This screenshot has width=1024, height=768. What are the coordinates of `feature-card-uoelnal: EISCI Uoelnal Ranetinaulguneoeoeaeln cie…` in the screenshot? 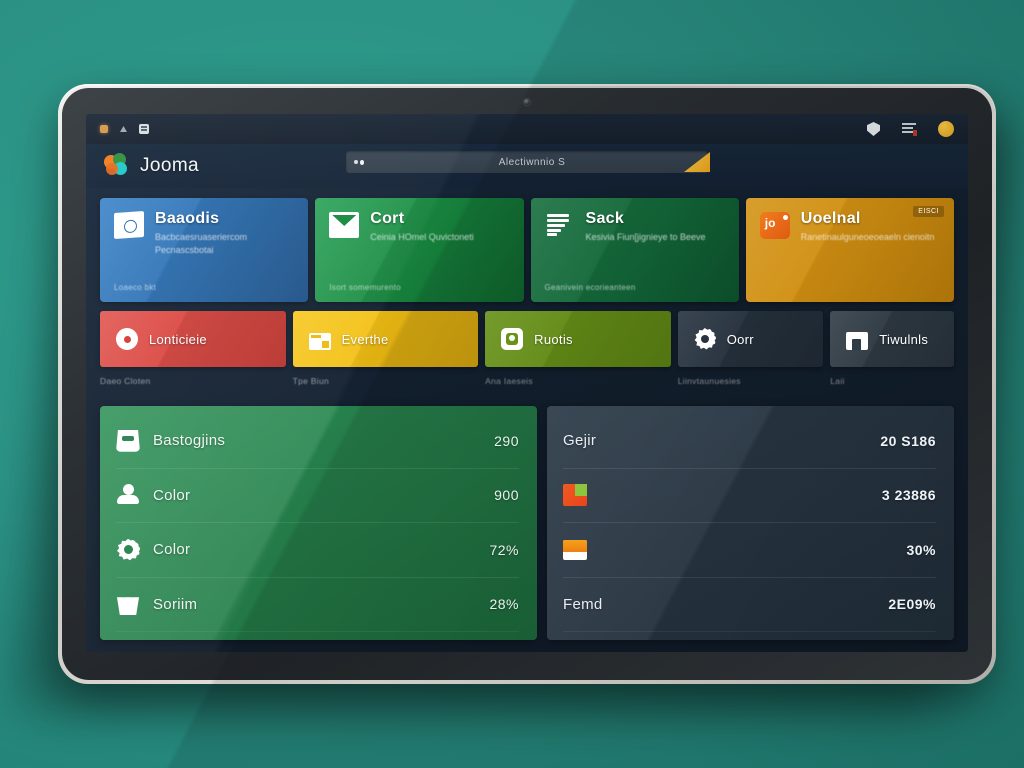 It's located at (849, 250).